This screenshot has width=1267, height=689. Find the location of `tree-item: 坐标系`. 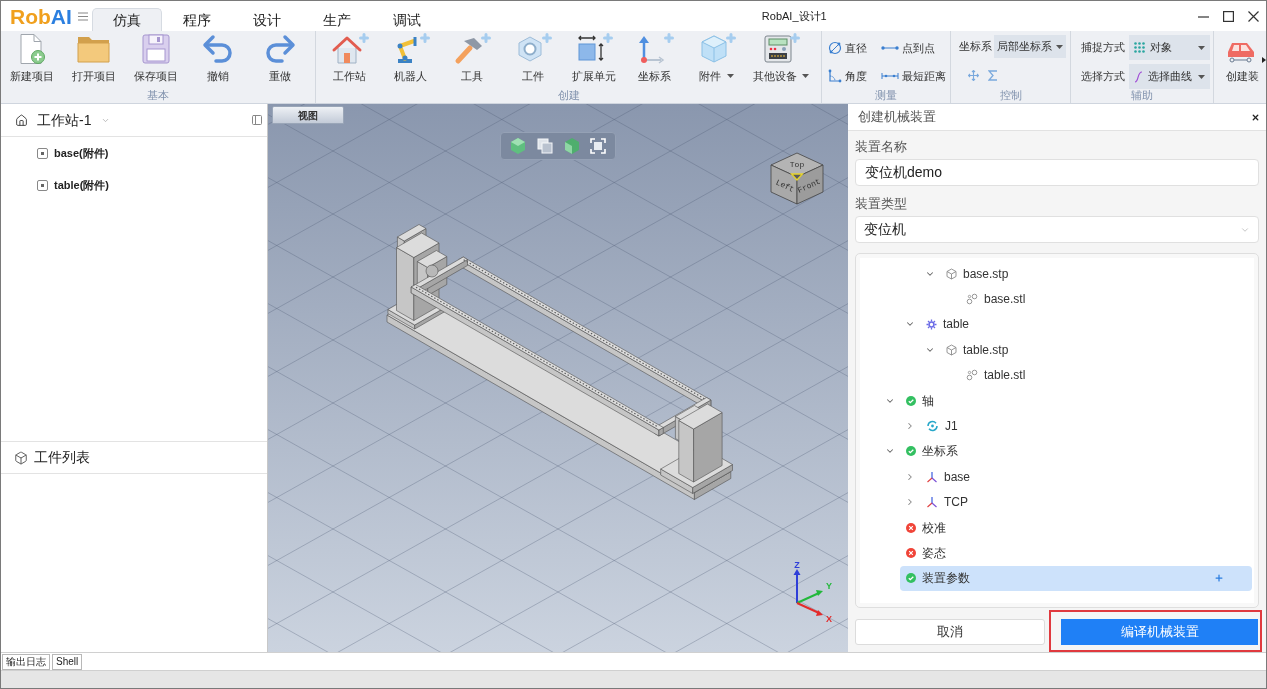

tree-item: 坐标系 is located at coordinates (1076, 451).